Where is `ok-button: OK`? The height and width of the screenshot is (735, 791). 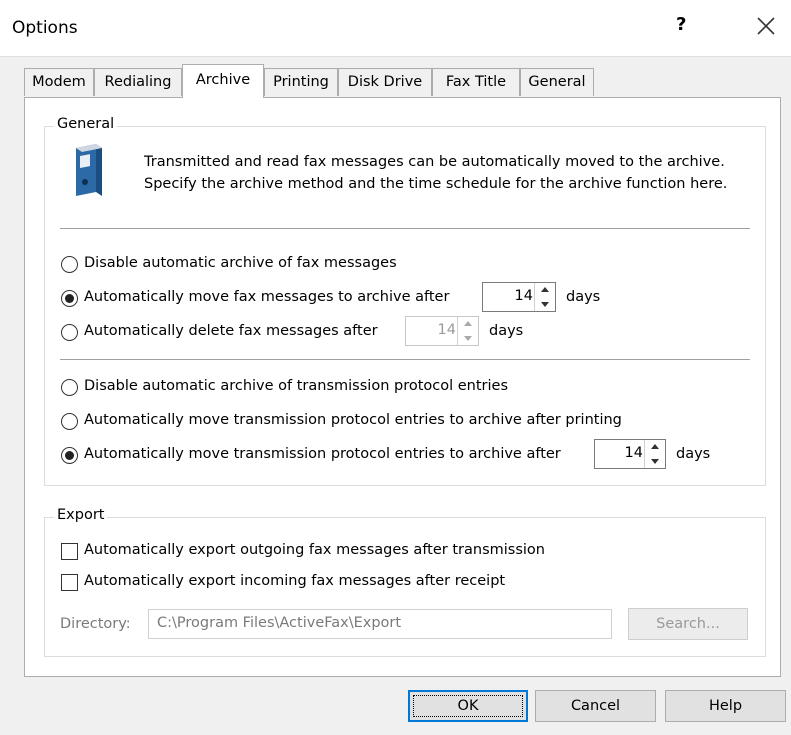 ok-button: OK is located at coordinates (468, 706).